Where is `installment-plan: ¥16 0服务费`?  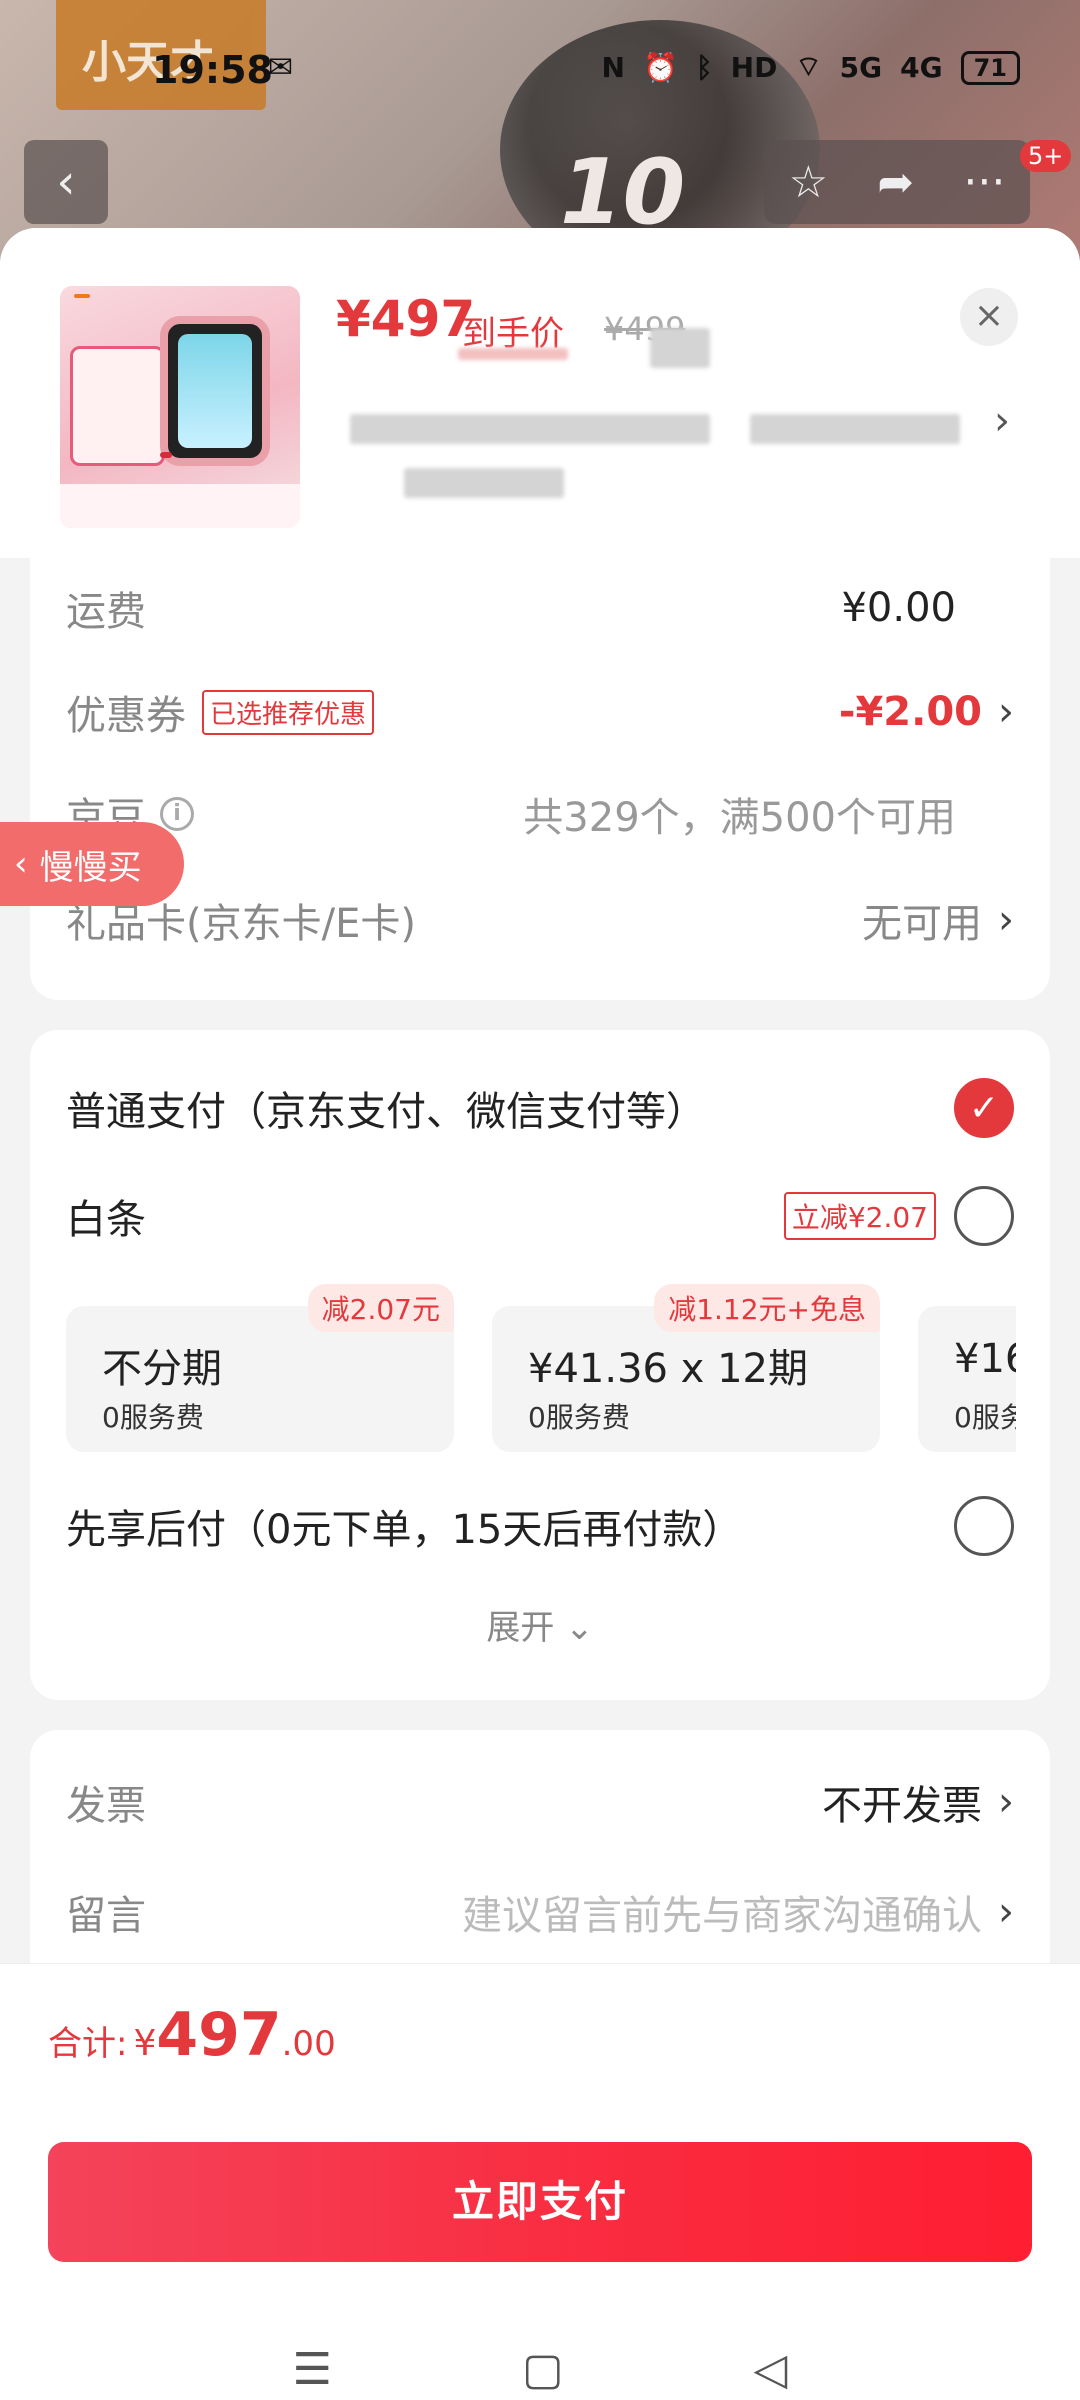 installment-plan: ¥16 0服务费 is located at coordinates (967, 1379).